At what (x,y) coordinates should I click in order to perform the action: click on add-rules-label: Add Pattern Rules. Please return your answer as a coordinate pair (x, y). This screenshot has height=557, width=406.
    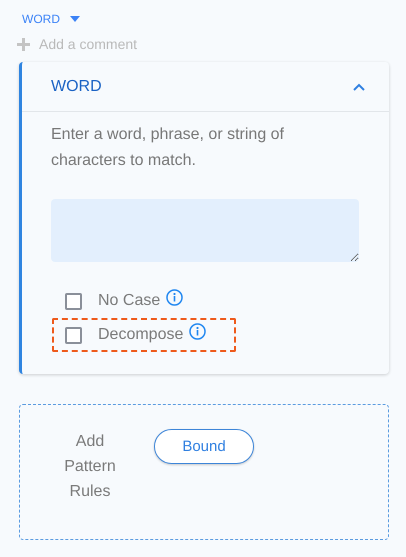
    Looking at the image, I should click on (90, 467).